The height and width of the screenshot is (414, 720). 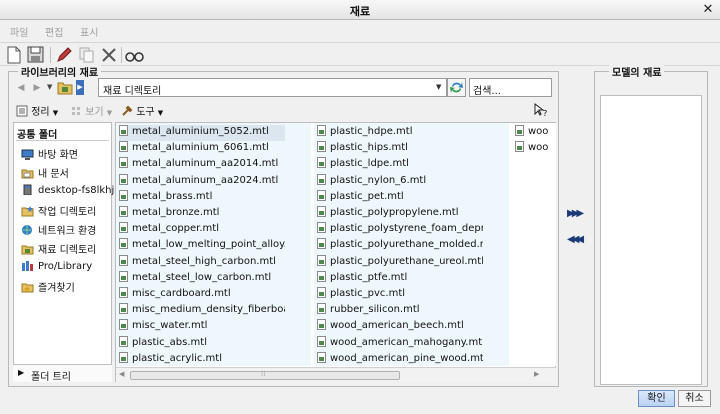 I want to click on file-name: rubber_silicon.mtl, so click(x=375, y=310).